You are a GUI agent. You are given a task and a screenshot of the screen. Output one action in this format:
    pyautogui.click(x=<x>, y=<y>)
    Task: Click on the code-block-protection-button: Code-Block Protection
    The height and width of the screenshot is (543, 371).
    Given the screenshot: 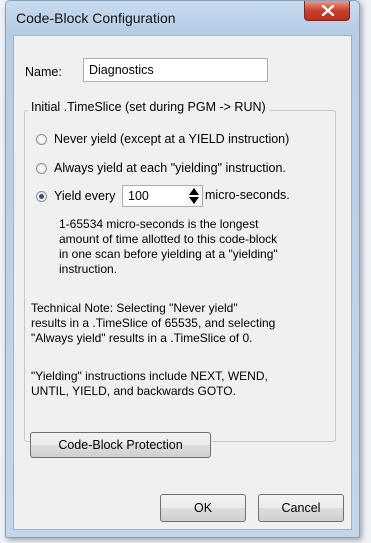 What is the action you would take?
    pyautogui.click(x=120, y=445)
    